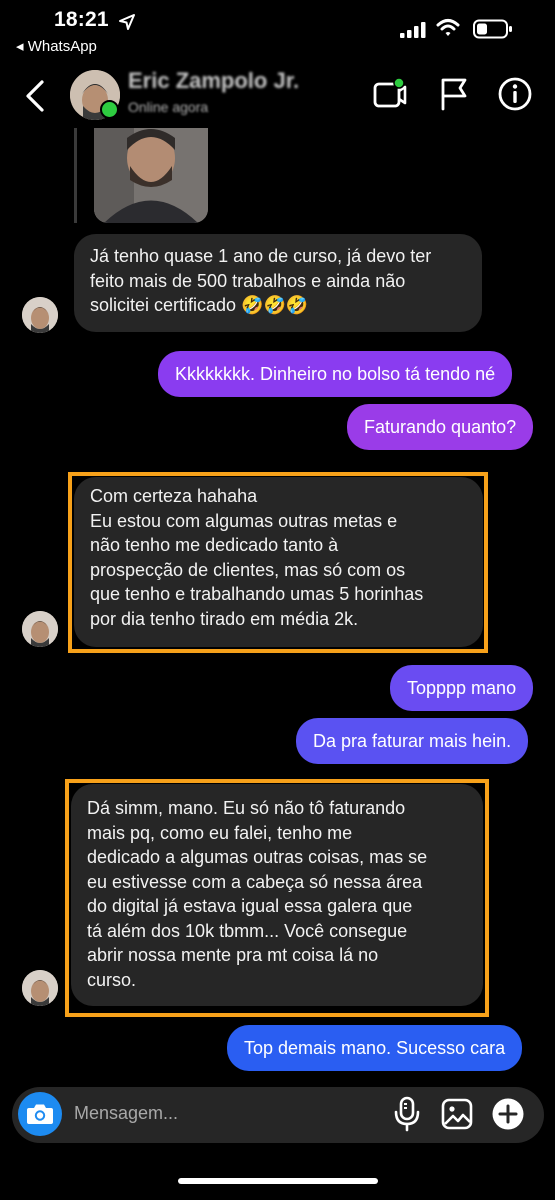  Describe the element at coordinates (56, 46) in the screenshot. I see `back-to-app-link: ◂ WhatsApp` at that location.